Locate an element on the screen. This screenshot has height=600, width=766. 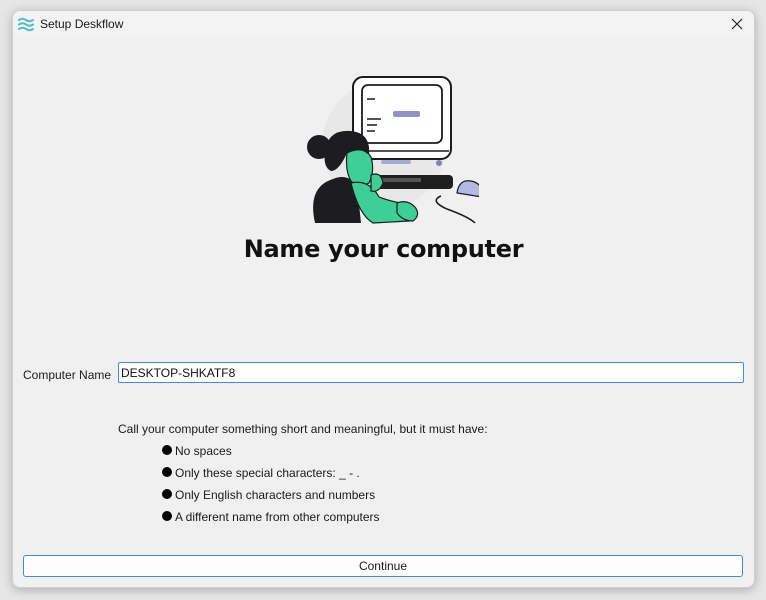
close-button is located at coordinates (737, 24).